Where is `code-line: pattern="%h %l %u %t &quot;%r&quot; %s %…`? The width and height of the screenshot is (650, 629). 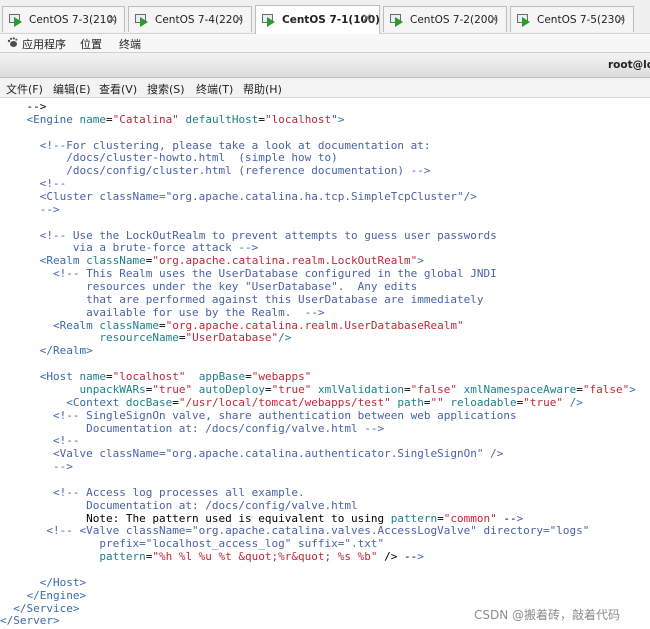 code-line: pattern="%h %l %u %t &quot;%r&quot; %s %… is located at coordinates (261, 557).